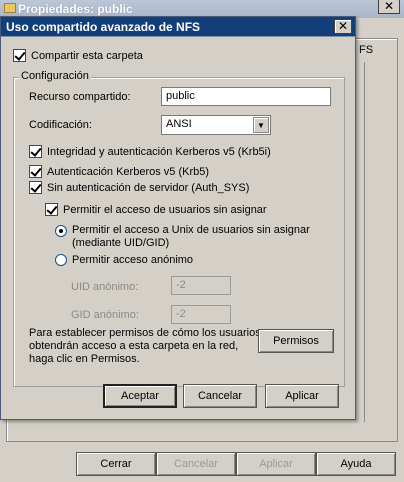 The image size is (404, 482). I want to click on folder-icon, so click(10, 8).